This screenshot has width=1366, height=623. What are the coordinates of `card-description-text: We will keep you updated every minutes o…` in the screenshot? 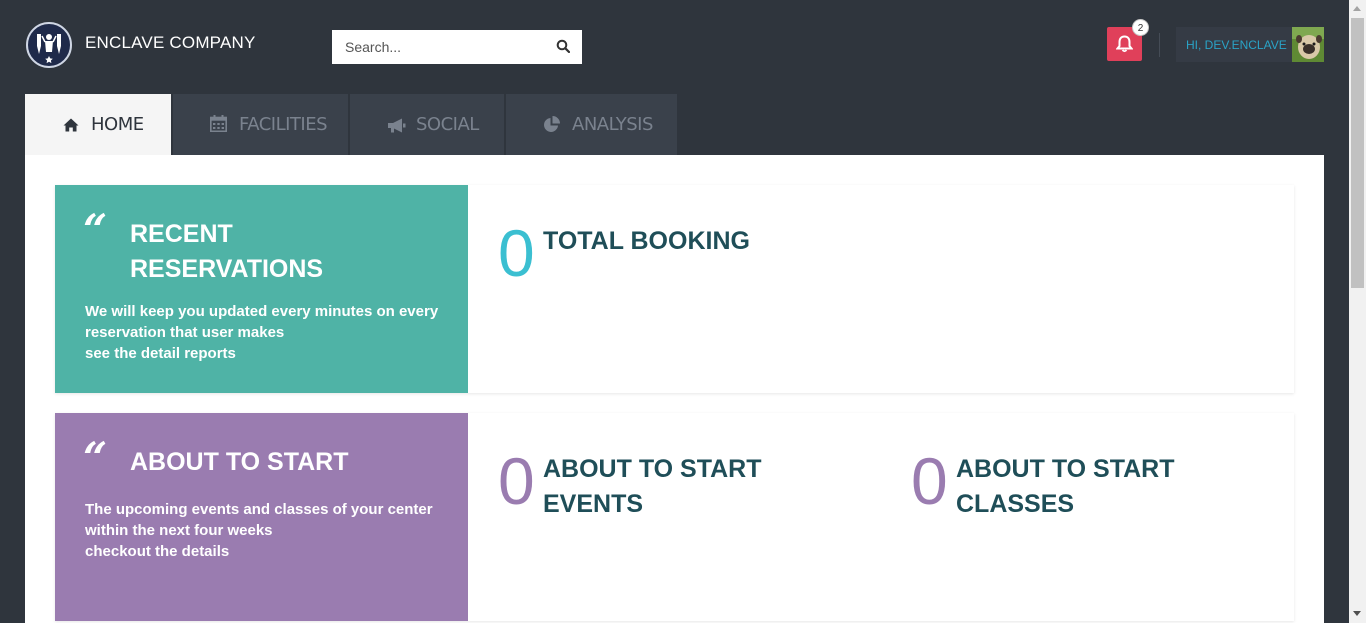 It's located at (262, 322).